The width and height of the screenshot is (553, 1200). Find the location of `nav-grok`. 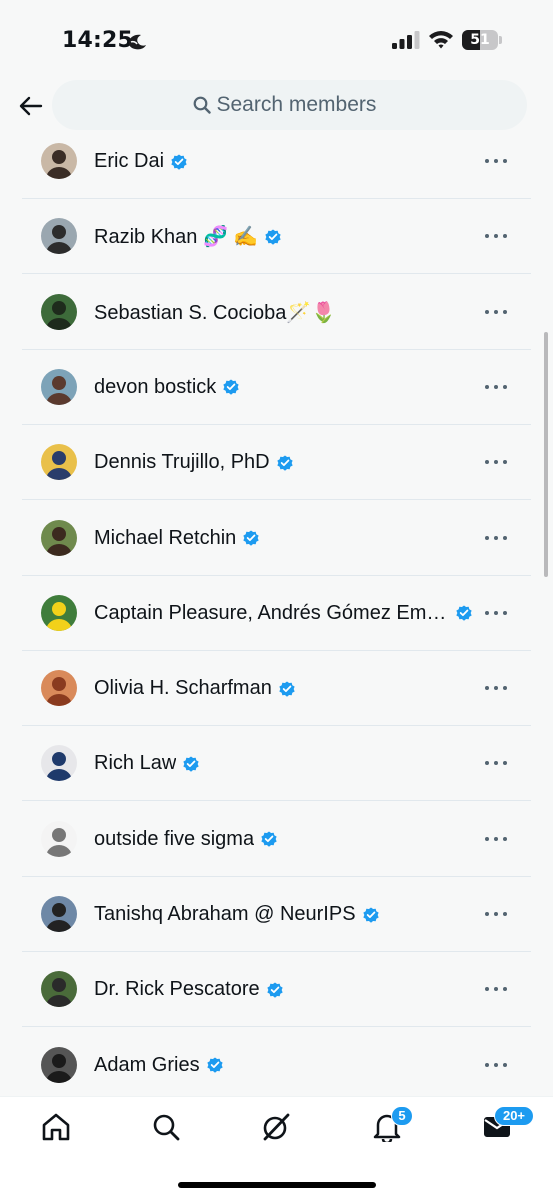

nav-grok is located at coordinates (276, 1127).